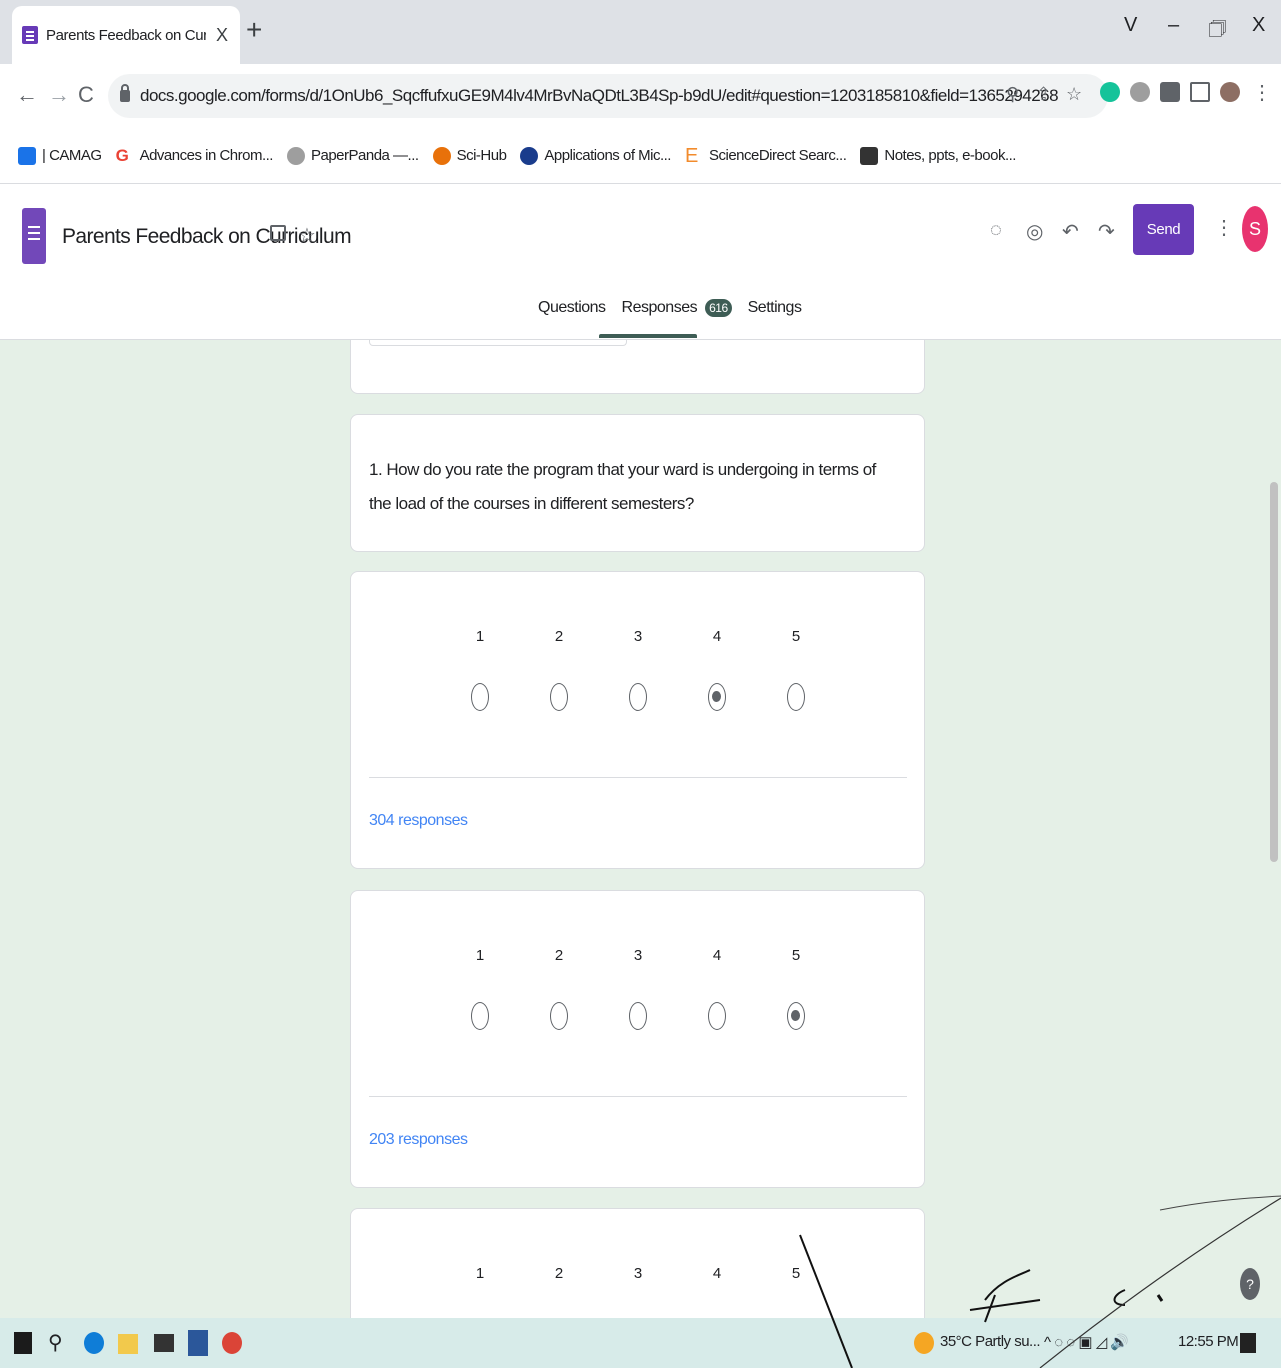 The image size is (1281, 1368). What do you see at coordinates (1200, 92) in the screenshot?
I see `side-panel-icon` at bounding box center [1200, 92].